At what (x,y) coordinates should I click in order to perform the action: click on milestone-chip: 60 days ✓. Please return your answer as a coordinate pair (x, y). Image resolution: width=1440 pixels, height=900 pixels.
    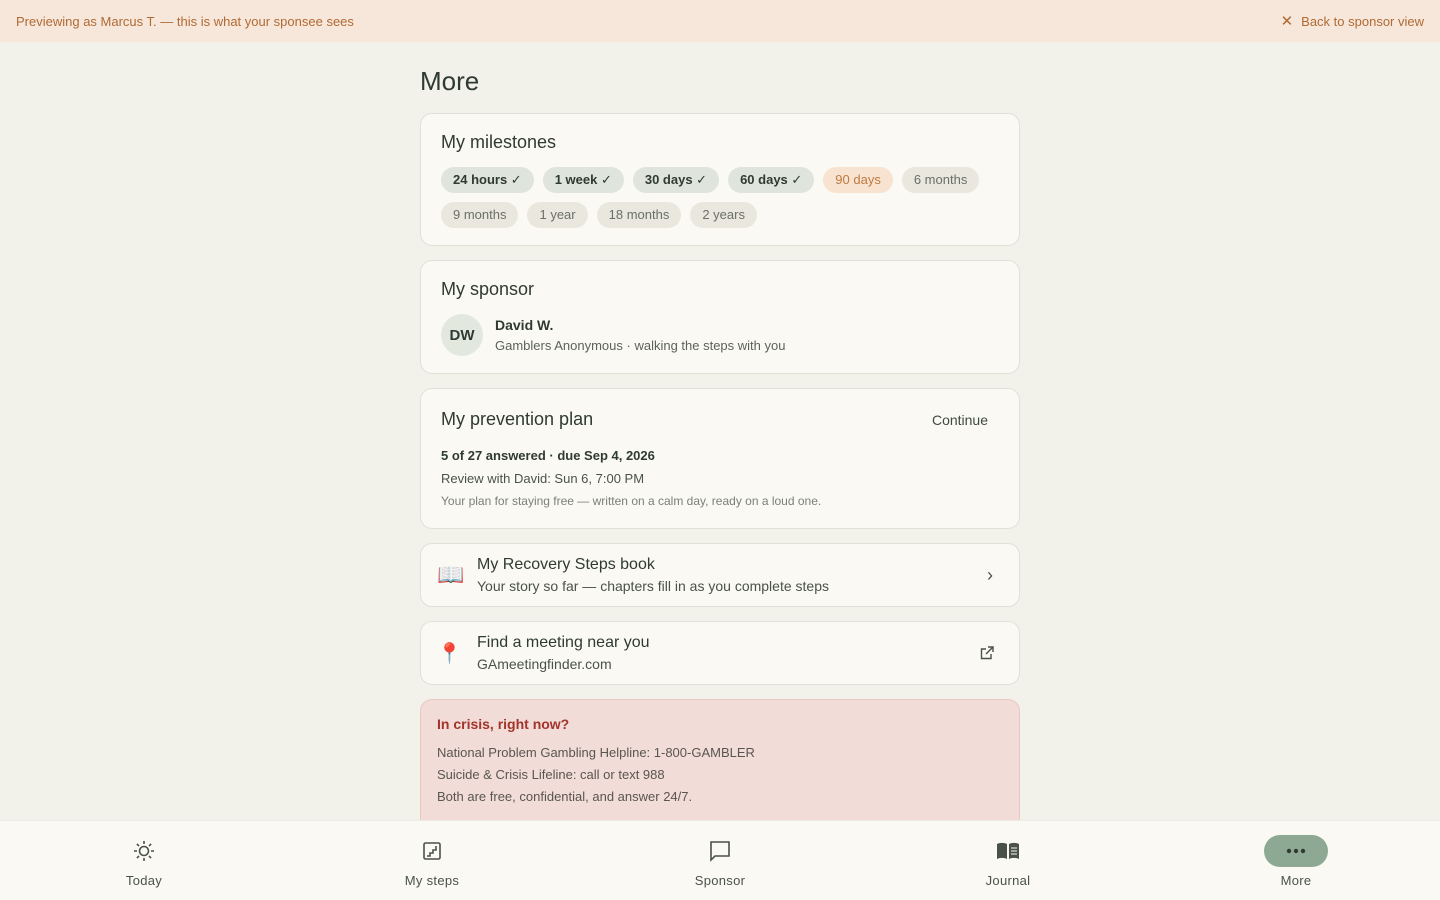
    Looking at the image, I should click on (771, 180).